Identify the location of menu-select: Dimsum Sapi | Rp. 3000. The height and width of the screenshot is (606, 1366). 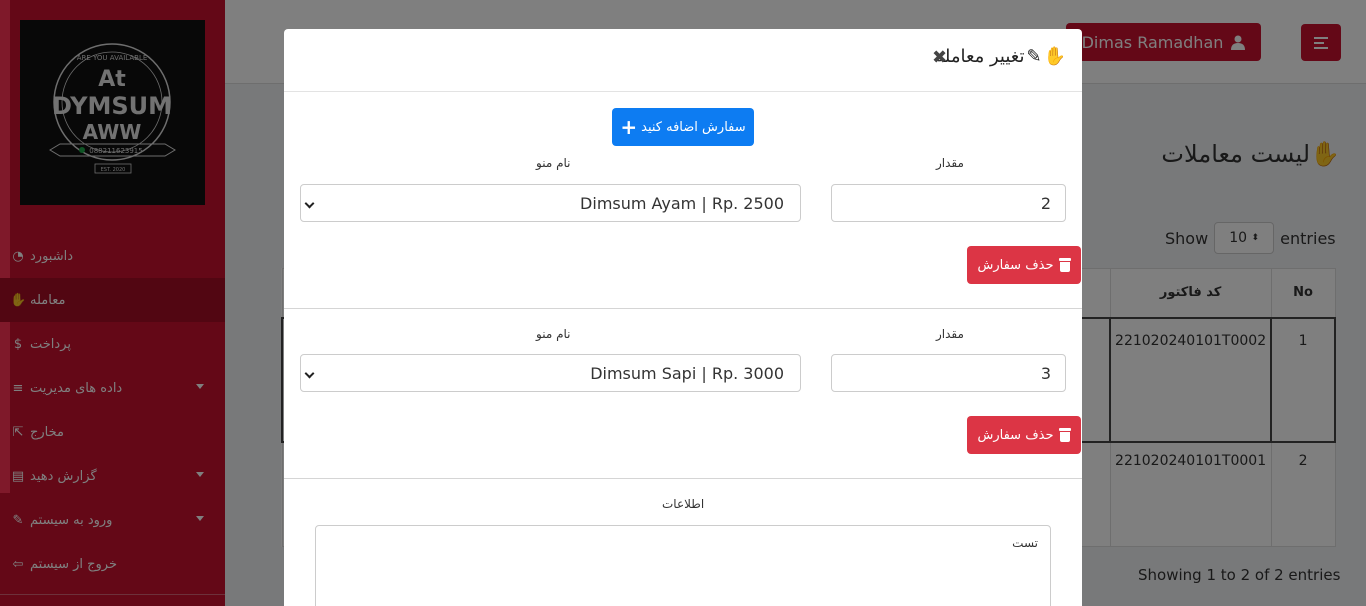
(550, 373).